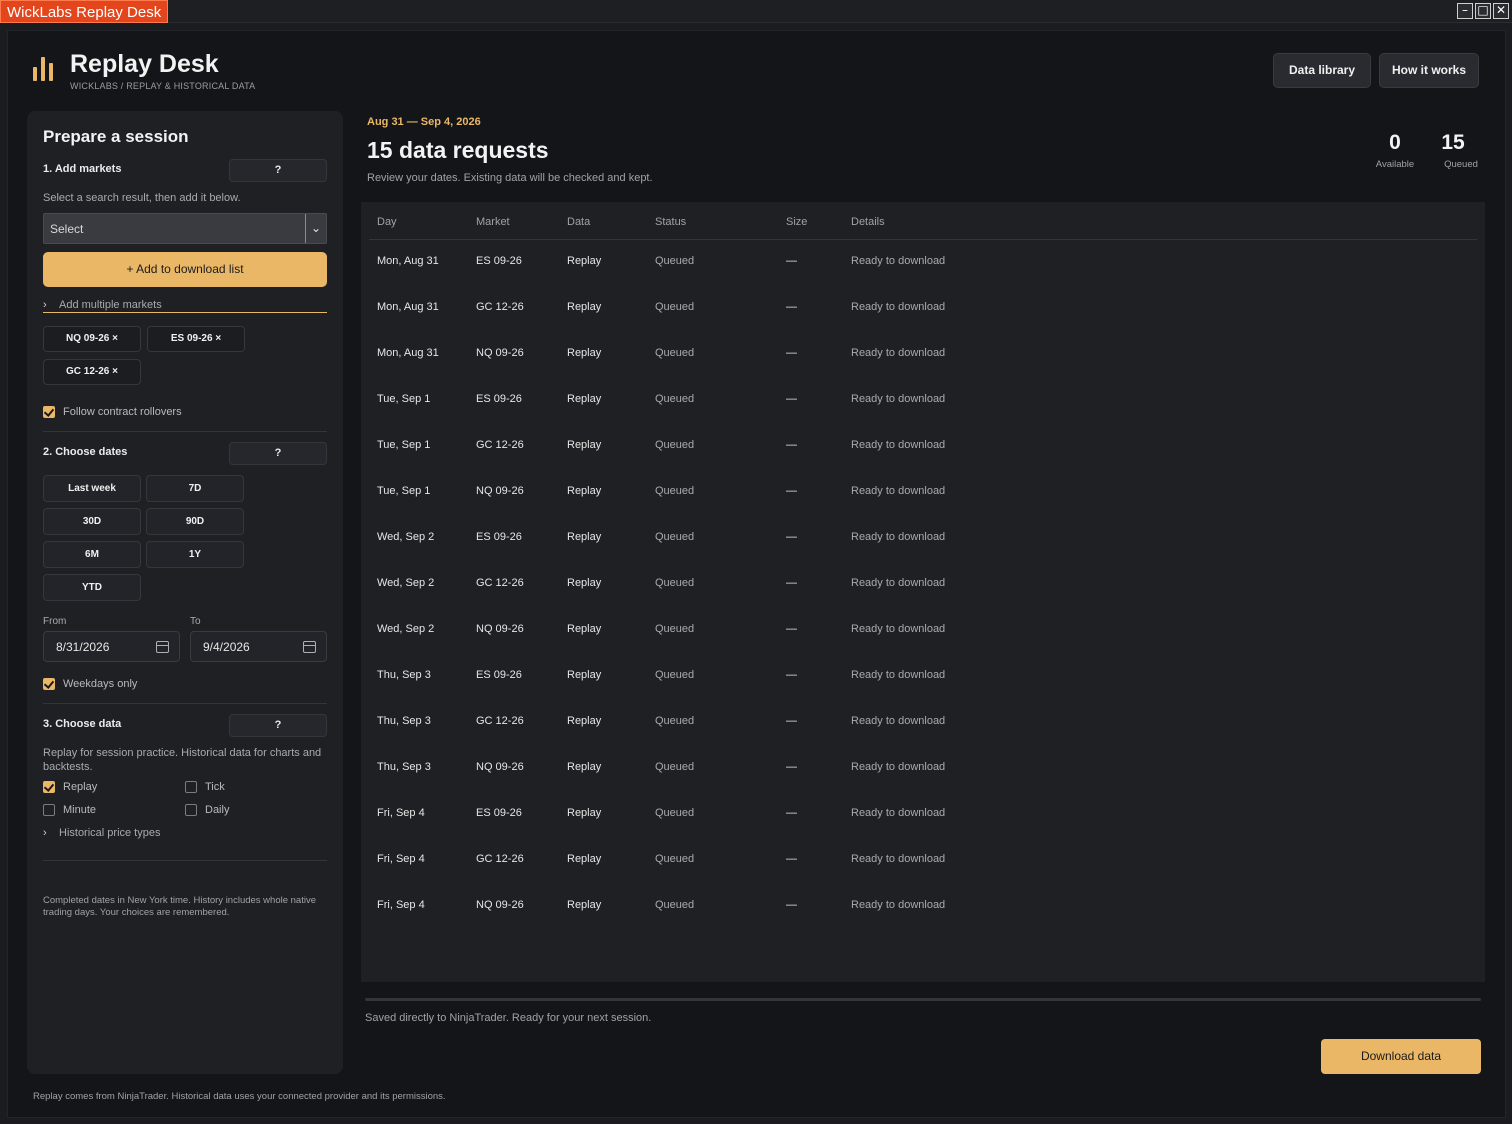 The image size is (1512, 1124). Describe the element at coordinates (185, 269) in the screenshot. I see `add-to-download-list-button: + Add to download list` at that location.